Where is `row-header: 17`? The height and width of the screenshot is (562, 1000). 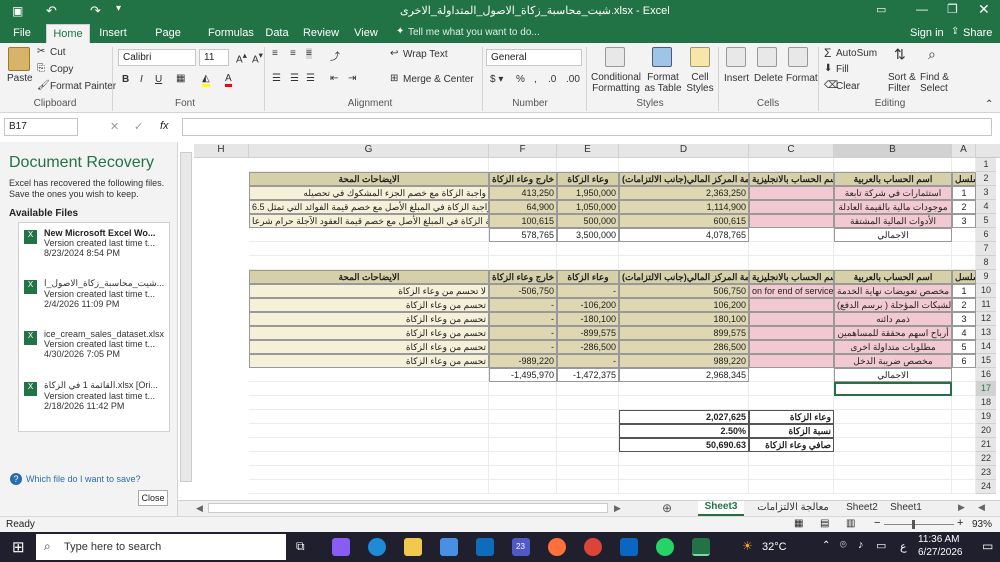 row-header: 17 is located at coordinates (986, 389).